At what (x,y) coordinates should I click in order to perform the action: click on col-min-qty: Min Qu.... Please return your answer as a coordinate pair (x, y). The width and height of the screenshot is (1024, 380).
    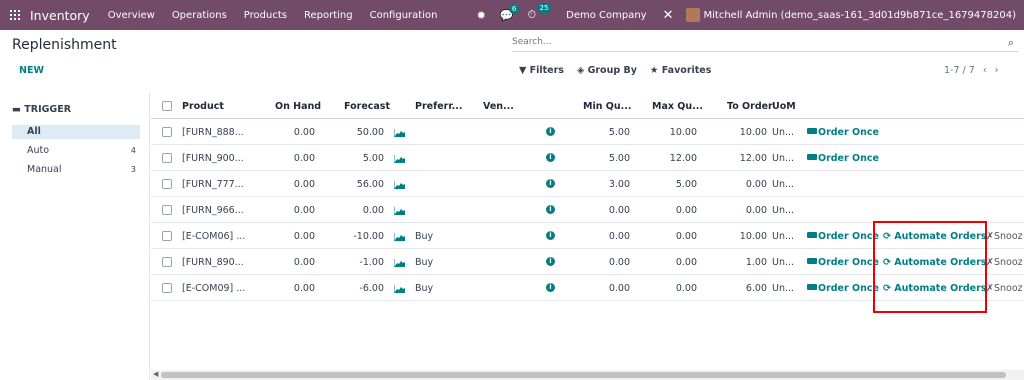
    Looking at the image, I should click on (607, 106).